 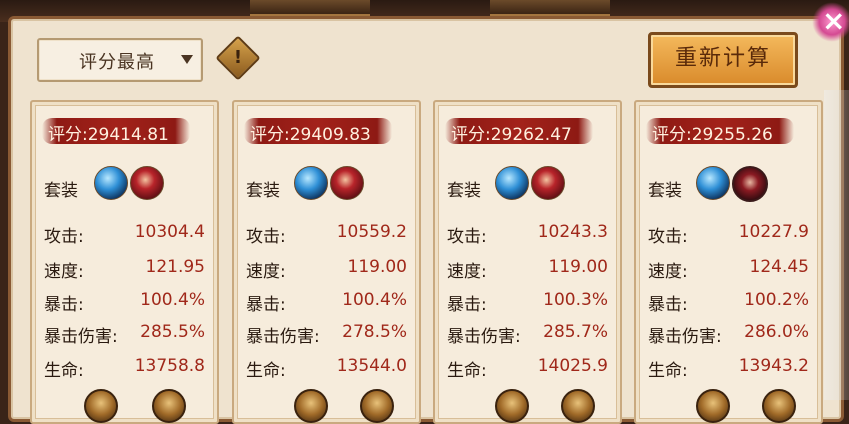 I want to click on stat-value: 285.5%, so click(x=172, y=332).